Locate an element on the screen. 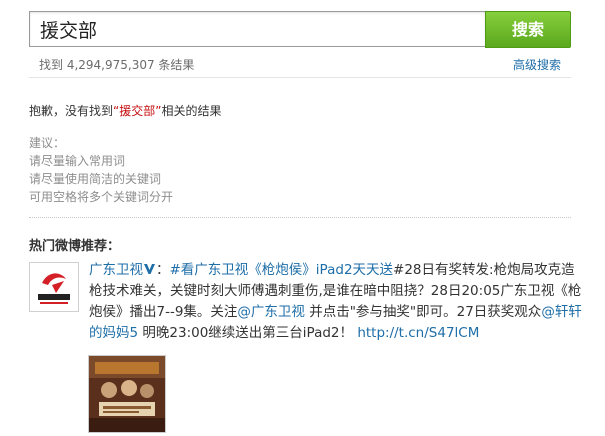  suggestion-item: 请尽量使用简洁的关键词 is located at coordinates (95, 179).